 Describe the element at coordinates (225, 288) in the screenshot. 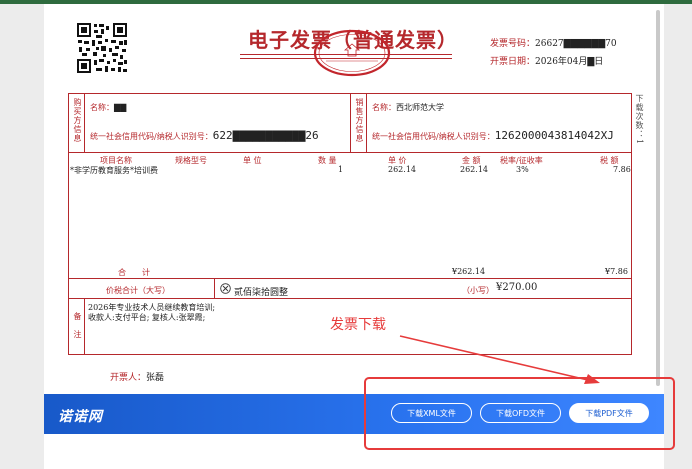

I see `circle-x-icon` at that location.